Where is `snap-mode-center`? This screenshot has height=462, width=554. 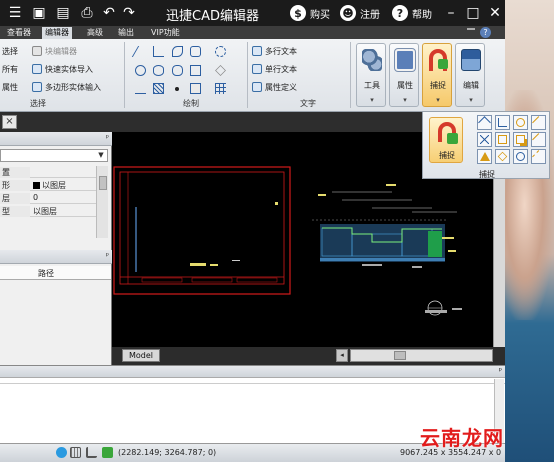 snap-mode-center is located at coordinates (520, 122).